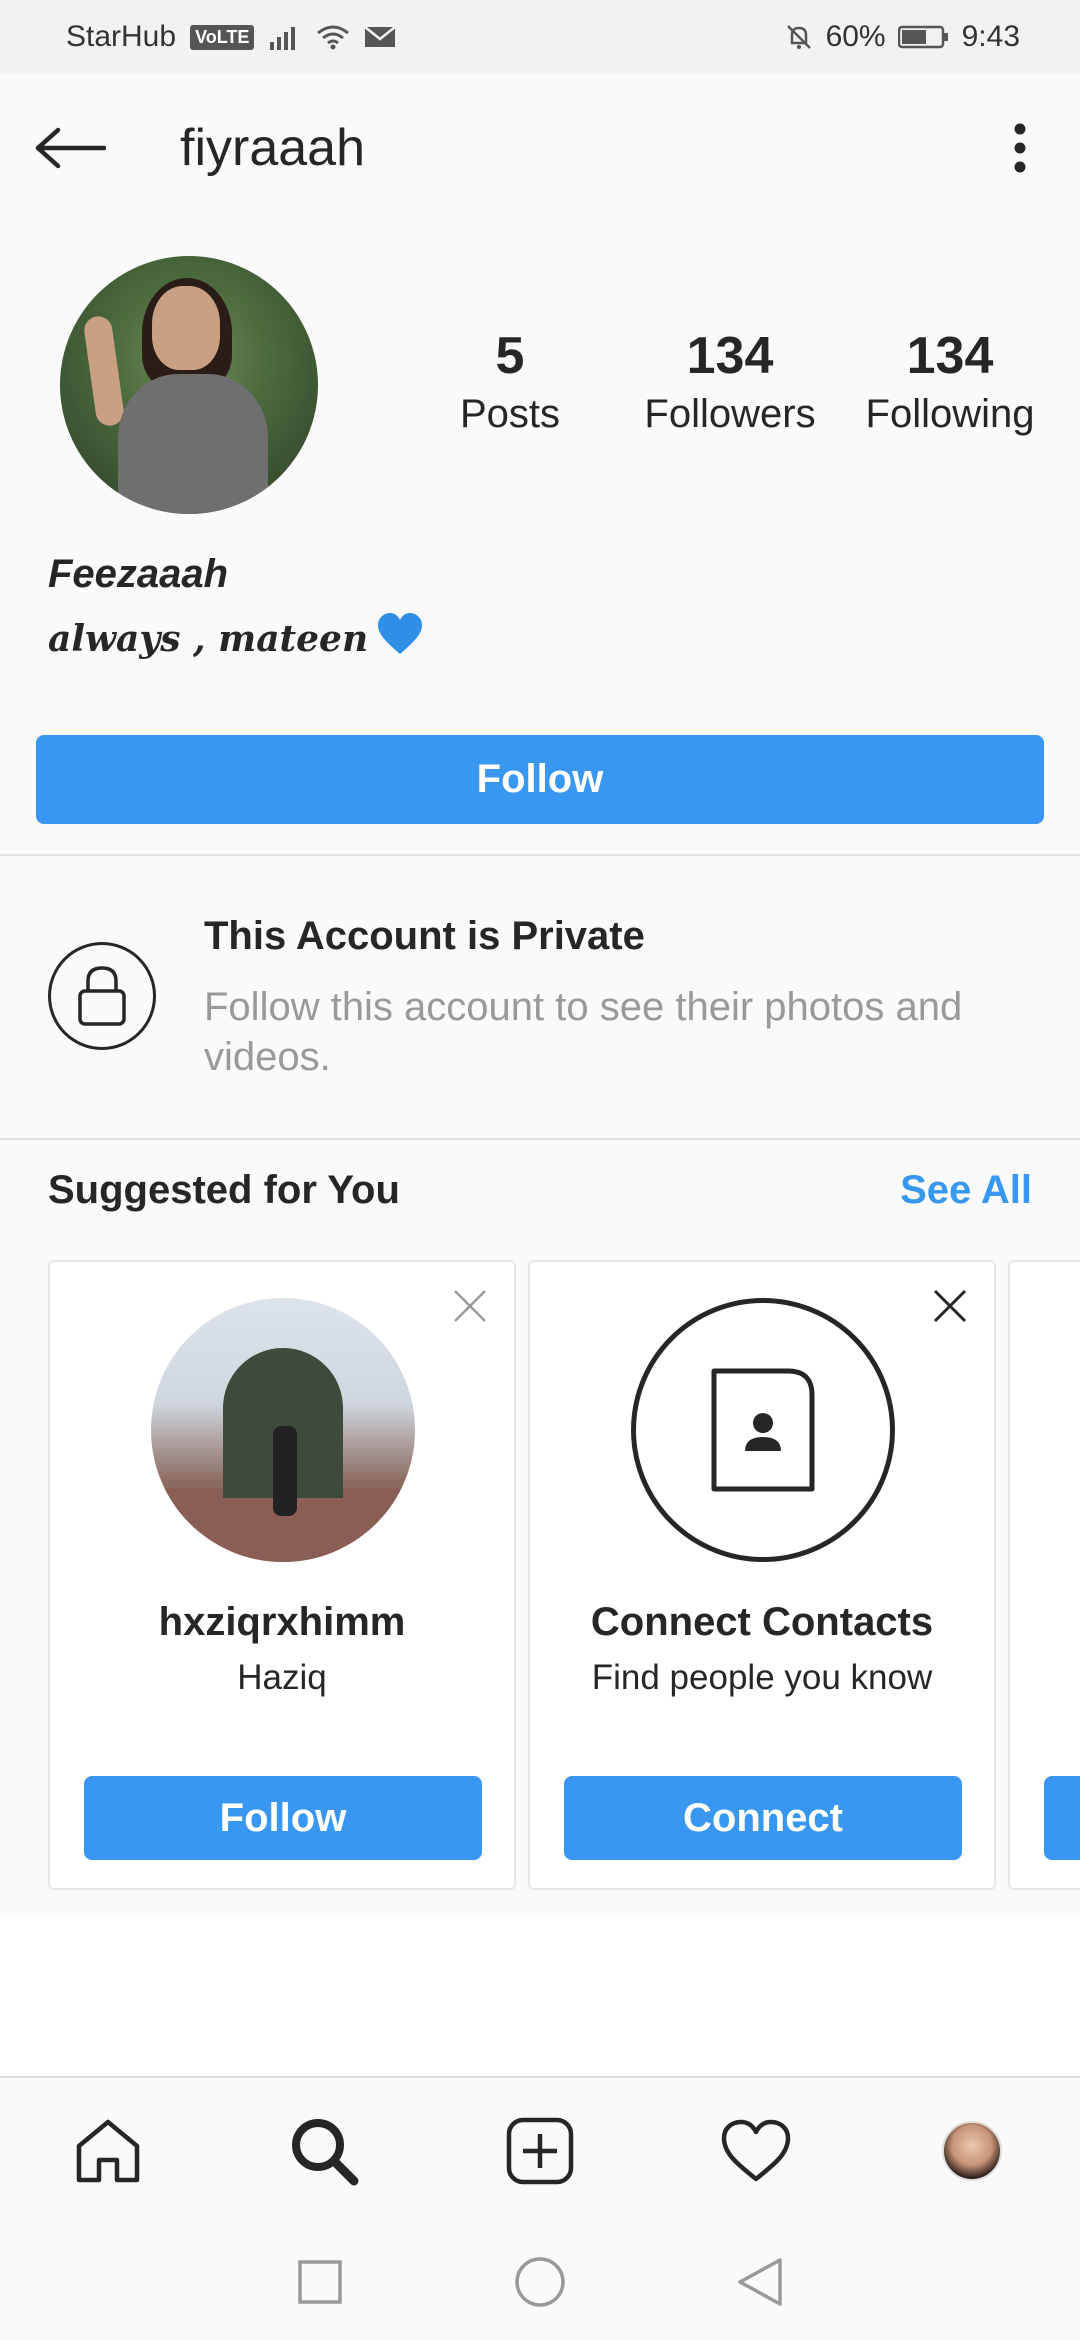  What do you see at coordinates (762, 1677) in the screenshot?
I see `connect-contacts-subtitle: Find people you know` at bounding box center [762, 1677].